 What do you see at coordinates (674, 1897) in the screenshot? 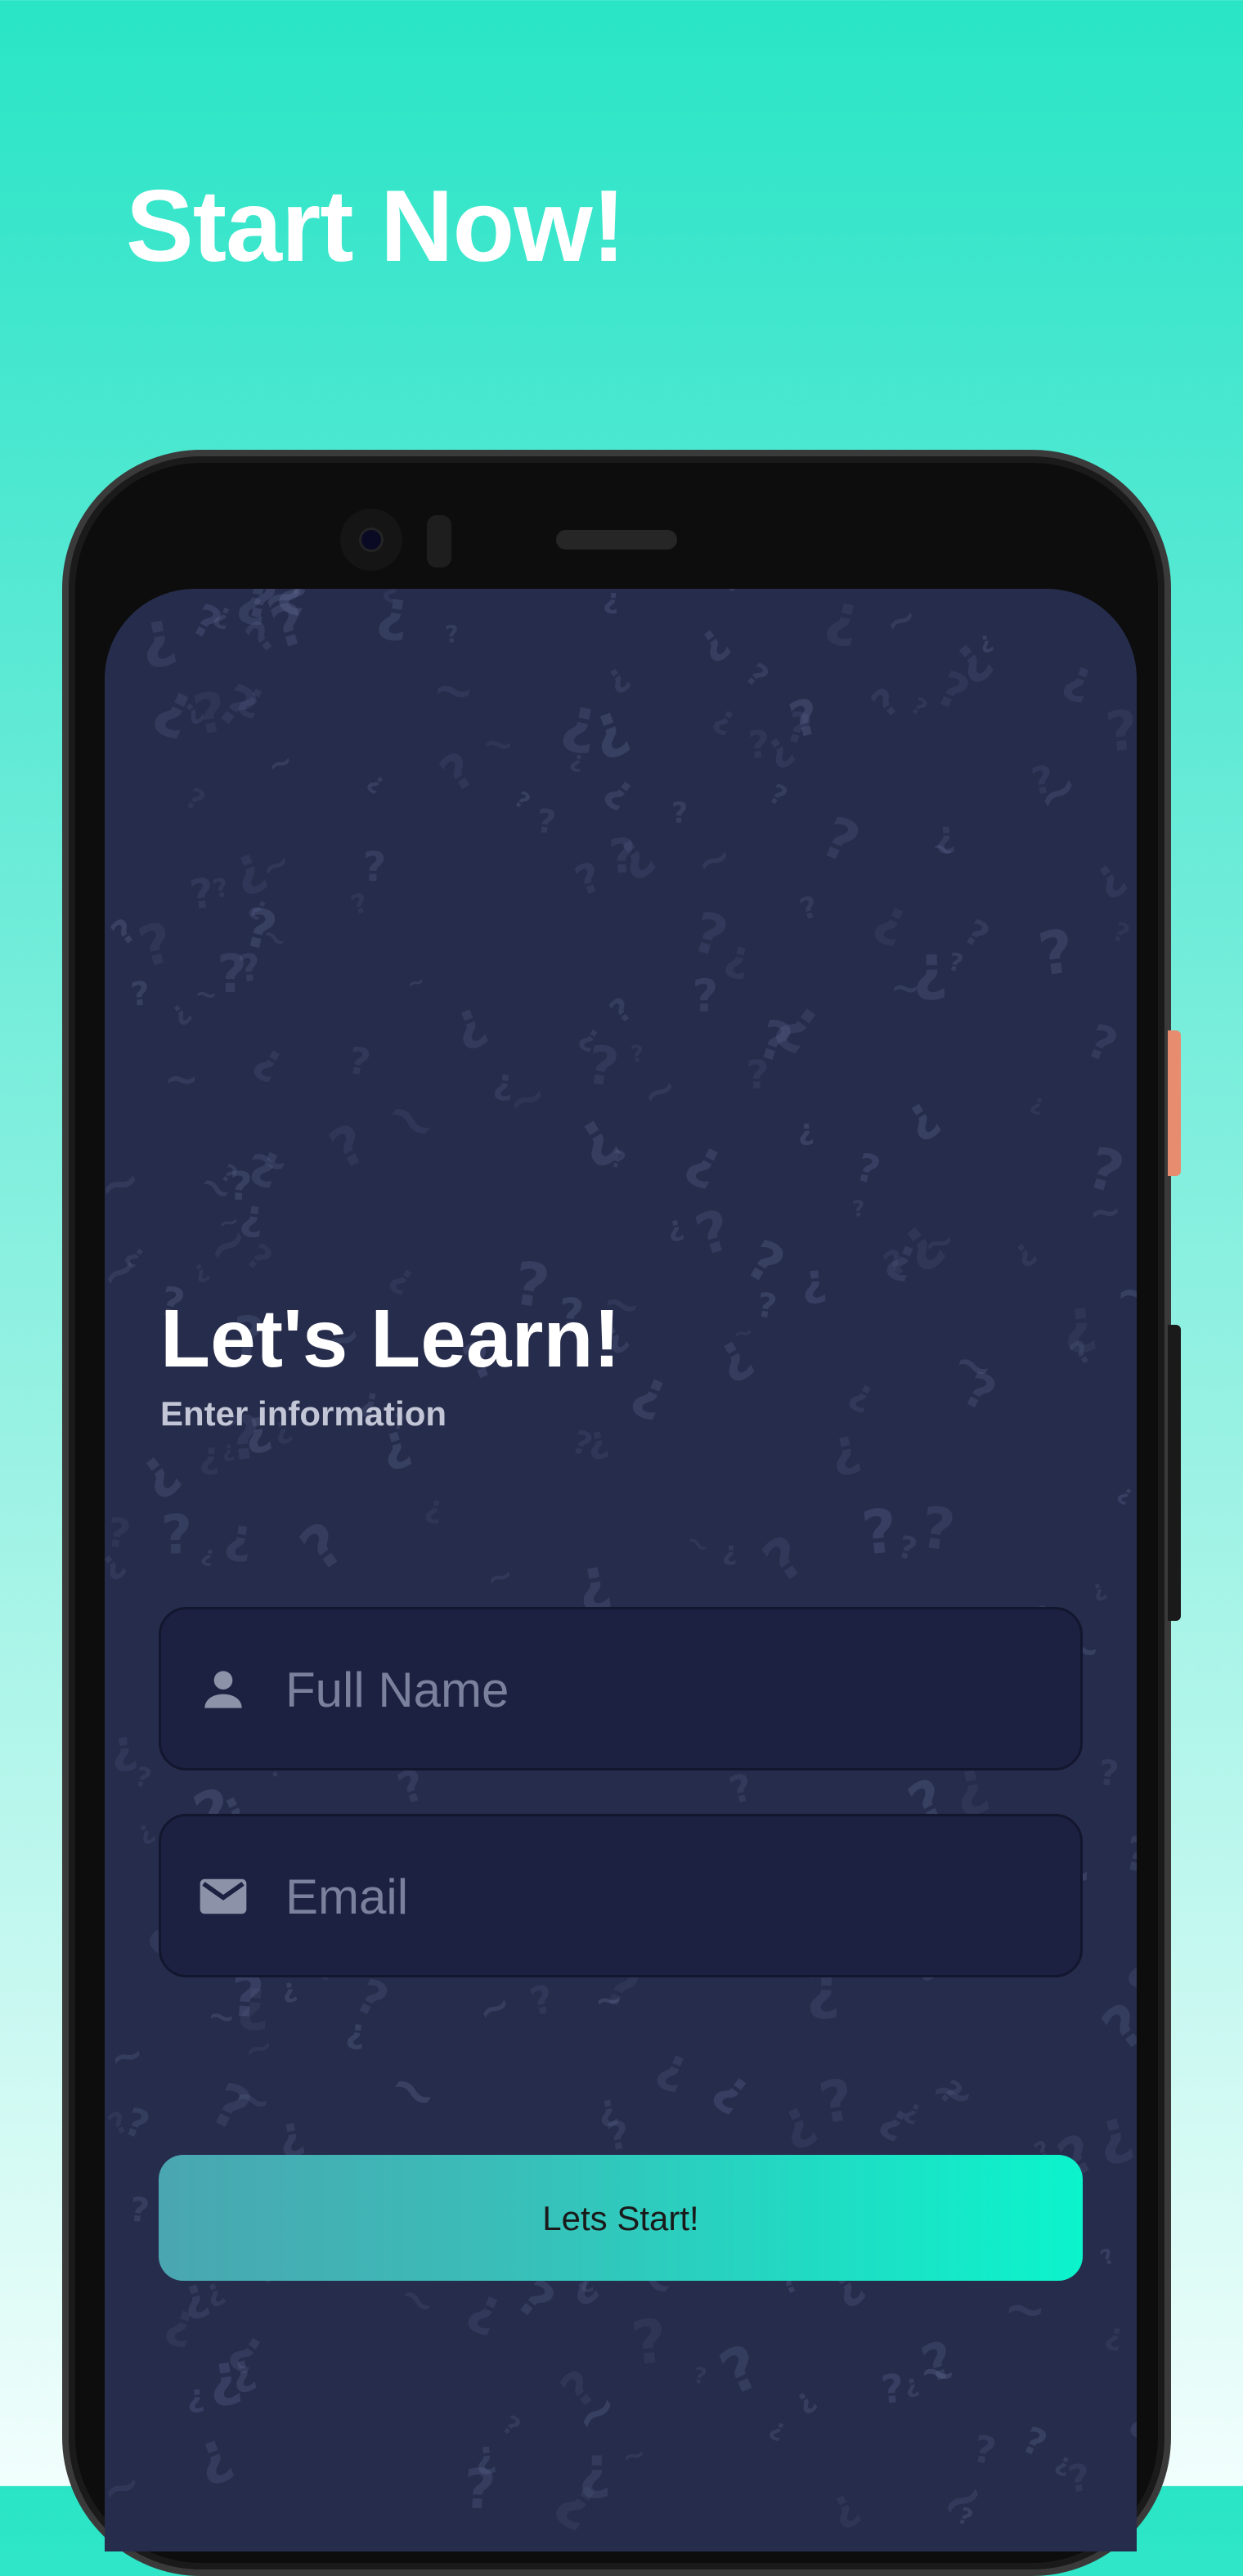
I see `email-input` at bounding box center [674, 1897].